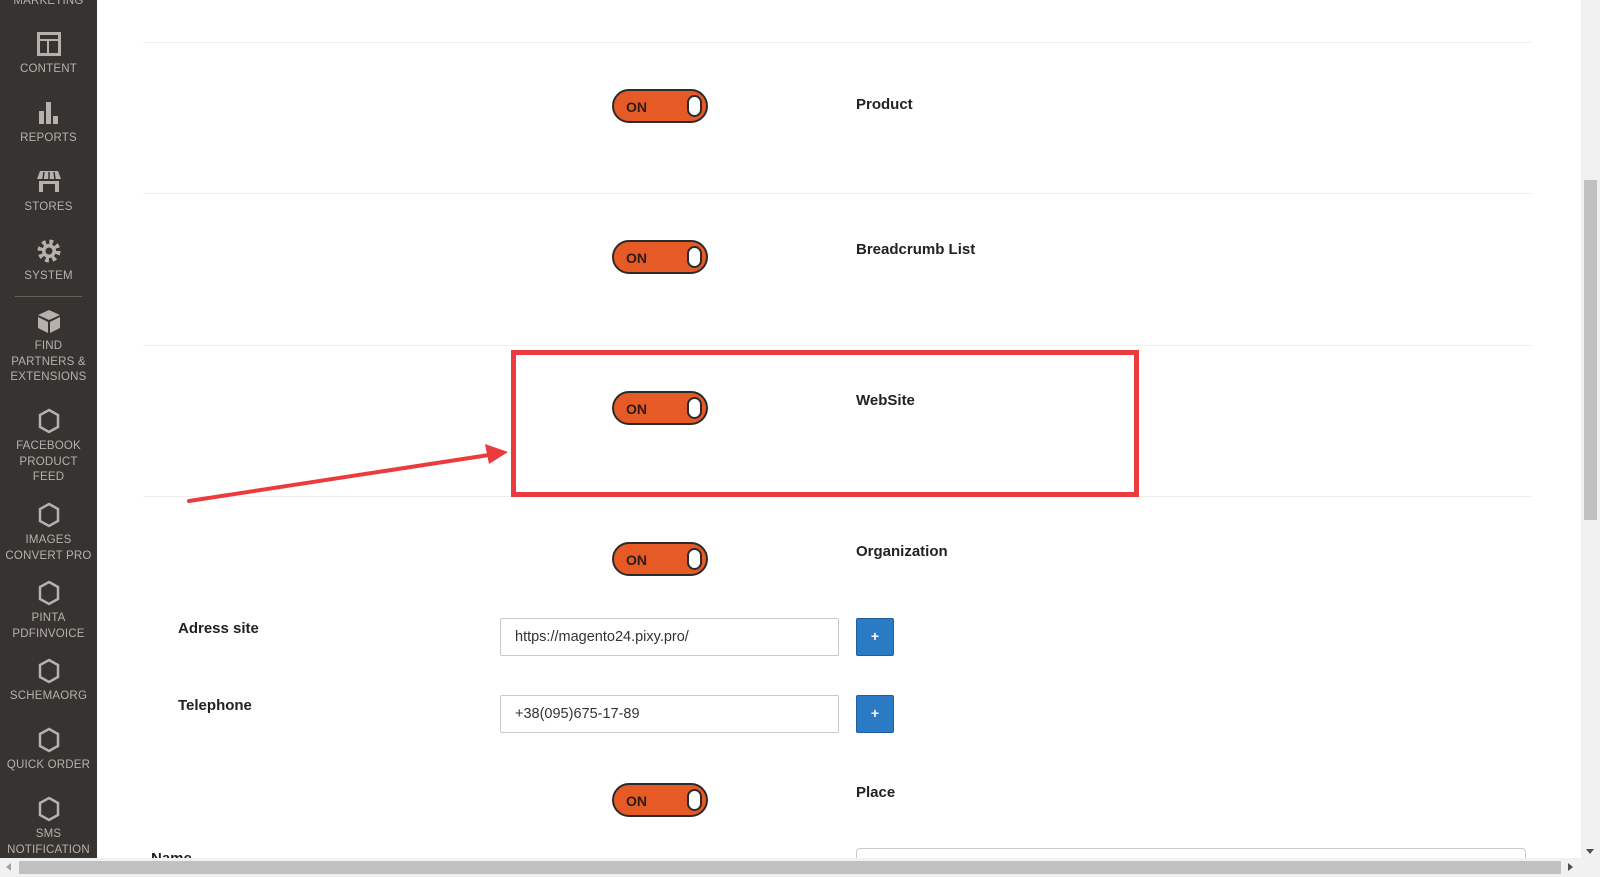 The height and width of the screenshot is (877, 1600). What do you see at coordinates (171, 854) in the screenshot?
I see `place-name-label: Name` at bounding box center [171, 854].